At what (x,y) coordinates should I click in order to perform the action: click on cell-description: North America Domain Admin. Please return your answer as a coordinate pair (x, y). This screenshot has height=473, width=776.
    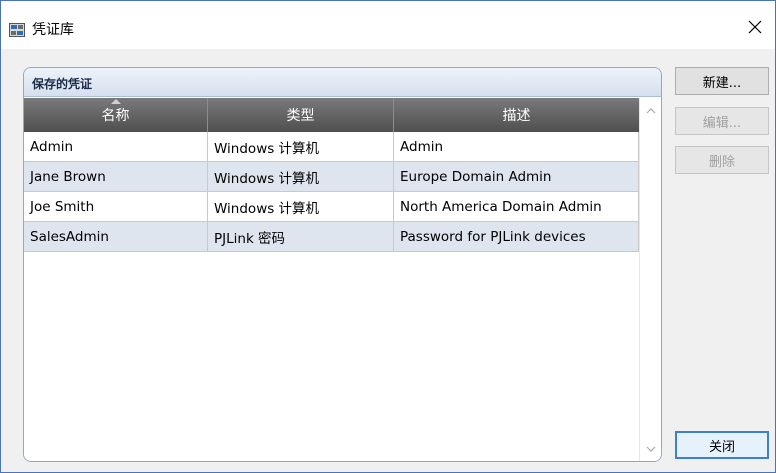
    Looking at the image, I should click on (516, 207).